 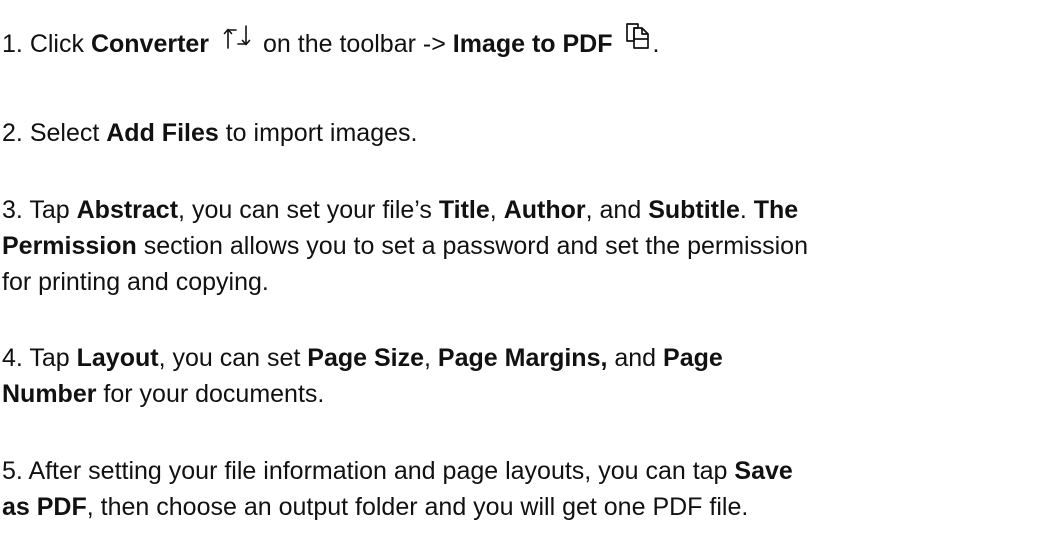 What do you see at coordinates (366, 358) in the screenshot?
I see `page-size-label: Page Size` at bounding box center [366, 358].